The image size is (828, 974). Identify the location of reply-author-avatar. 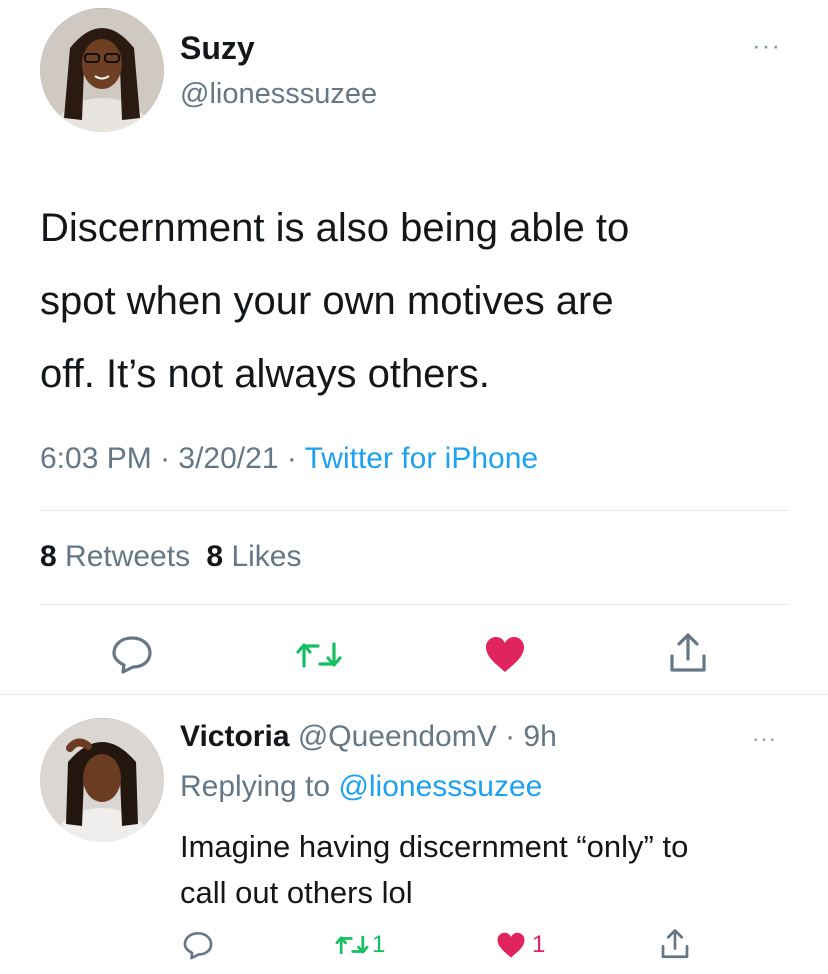
(102, 780).